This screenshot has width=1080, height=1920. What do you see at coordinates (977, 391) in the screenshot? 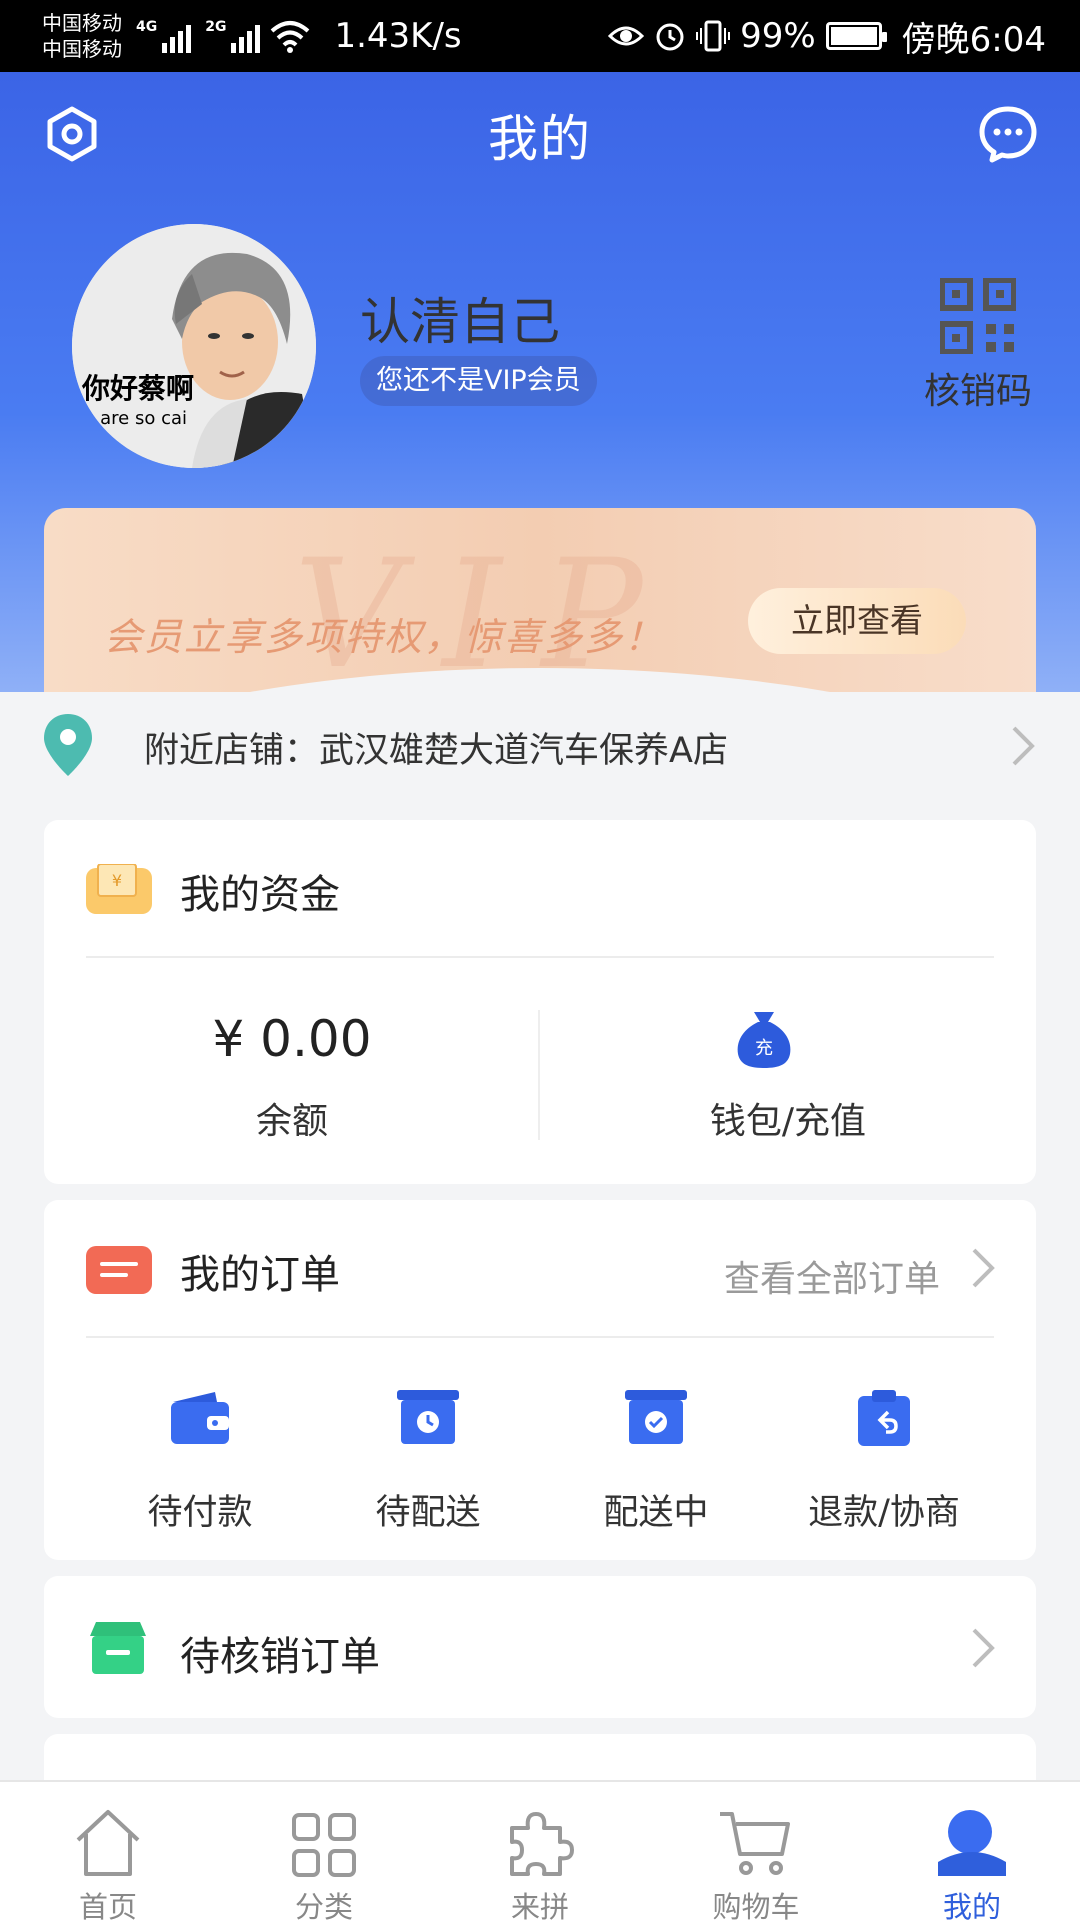
I see `verify-code-label: 核销码` at bounding box center [977, 391].